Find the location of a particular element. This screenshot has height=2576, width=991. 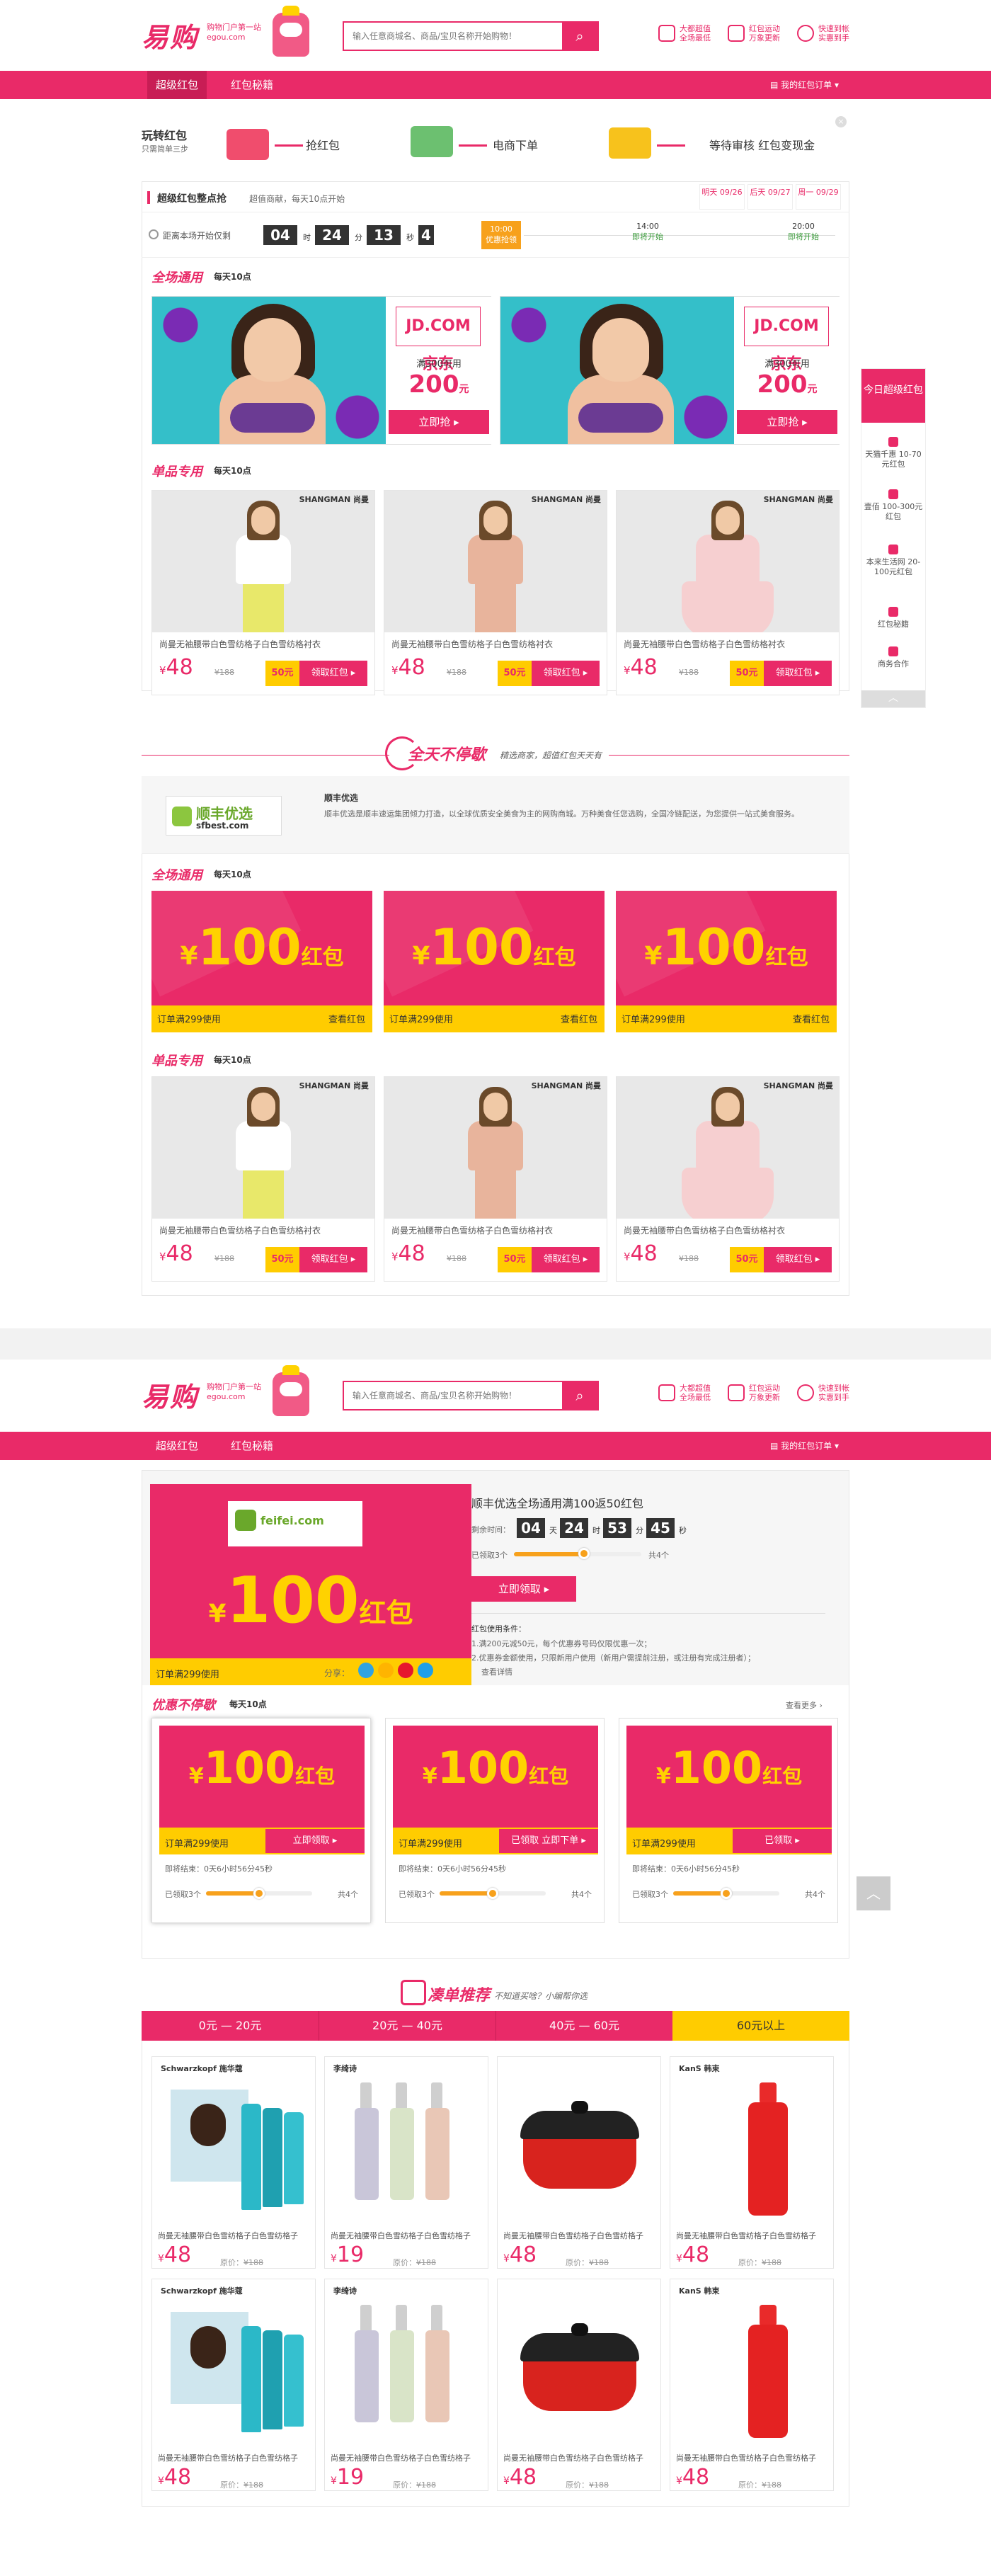

slot: 14:00 即将开始 is located at coordinates (647, 231).